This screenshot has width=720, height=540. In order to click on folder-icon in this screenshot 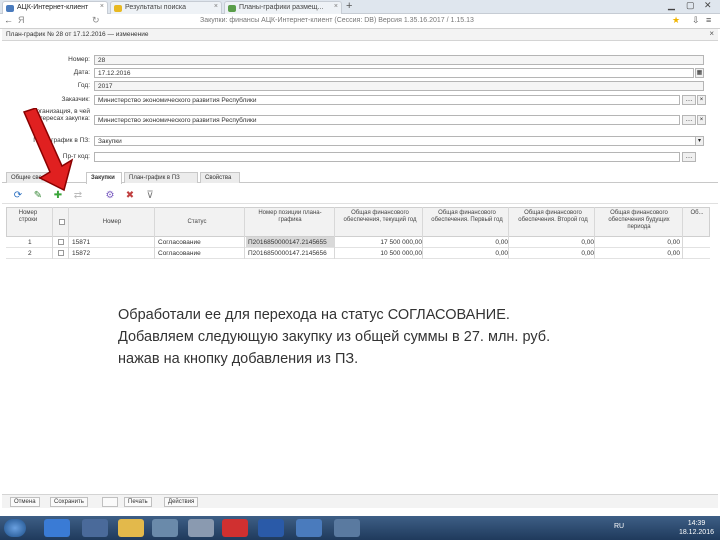, I will do `click(131, 528)`.